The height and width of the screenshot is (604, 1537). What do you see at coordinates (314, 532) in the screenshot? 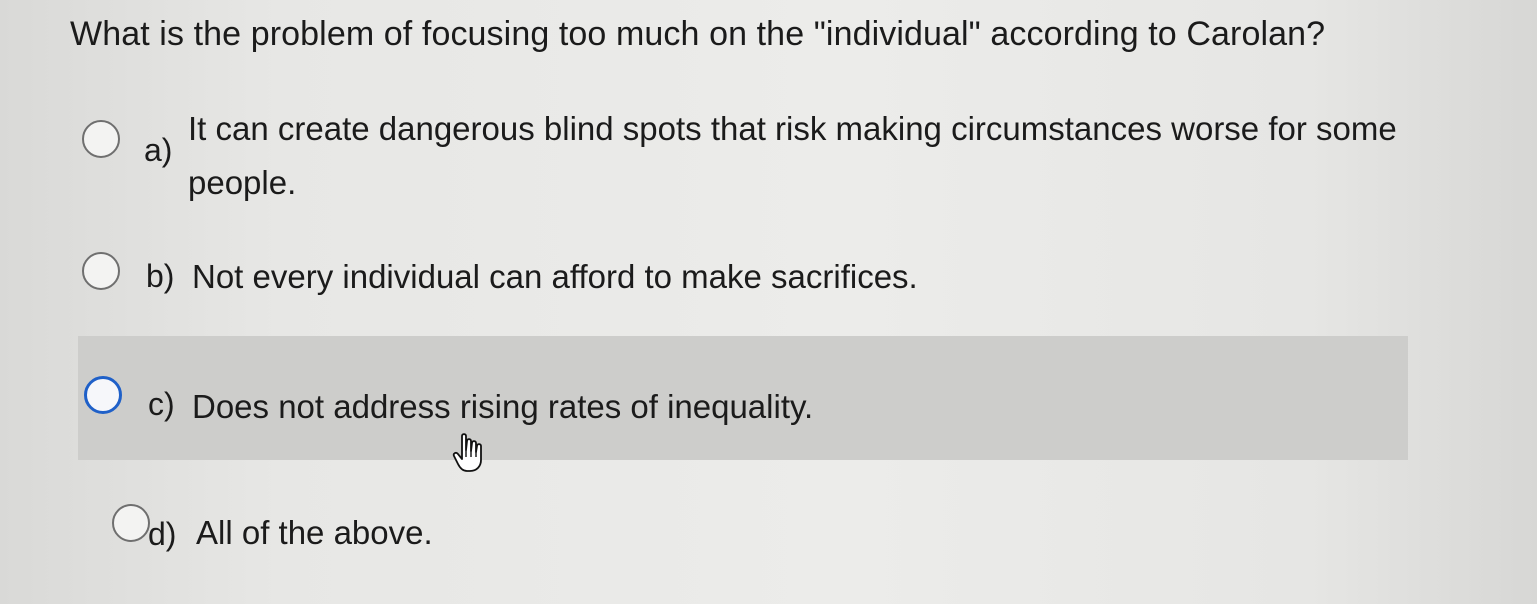
I see `option-text: All of the above.` at bounding box center [314, 532].